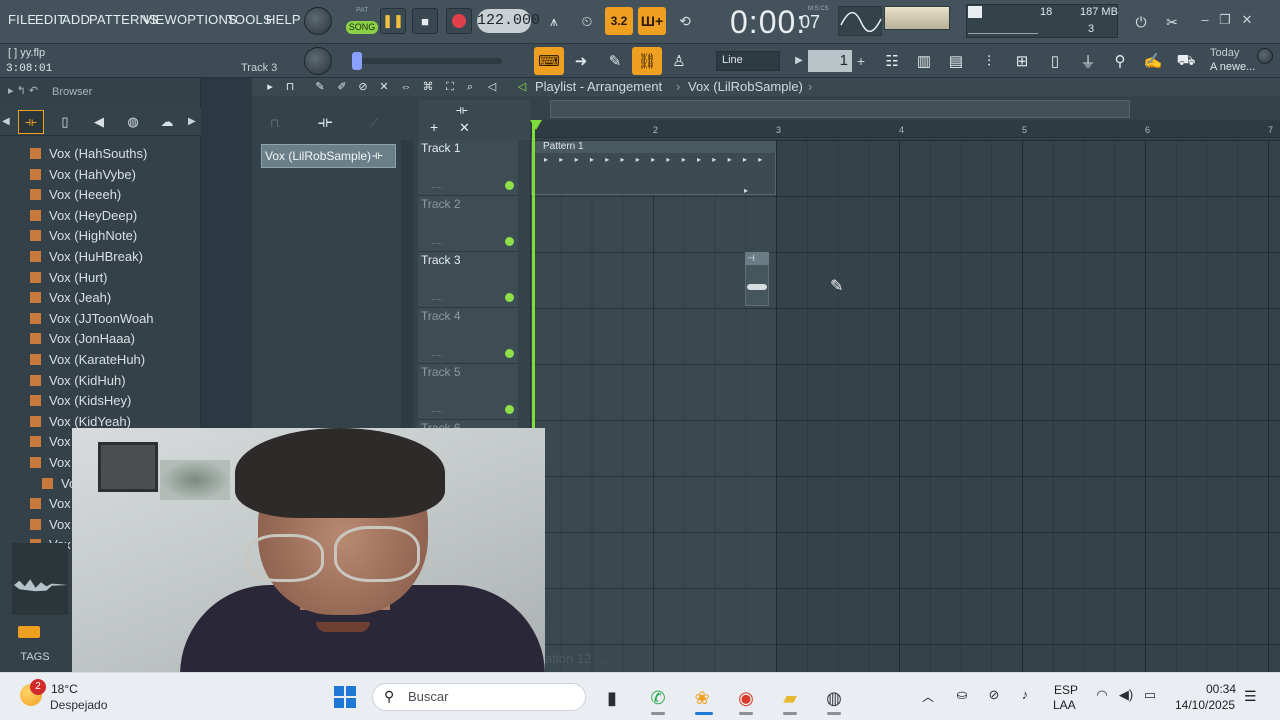 The image size is (1280, 720). Describe the element at coordinates (441, 372) in the screenshot. I see `track-name: Track 5` at that location.